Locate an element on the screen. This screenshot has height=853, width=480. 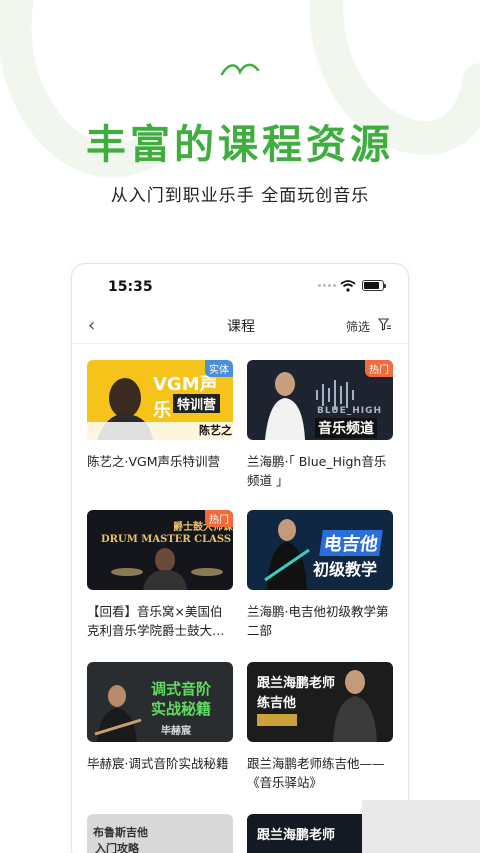
thumb-main-text: 调式音阶 is located at coordinates (181, 689).